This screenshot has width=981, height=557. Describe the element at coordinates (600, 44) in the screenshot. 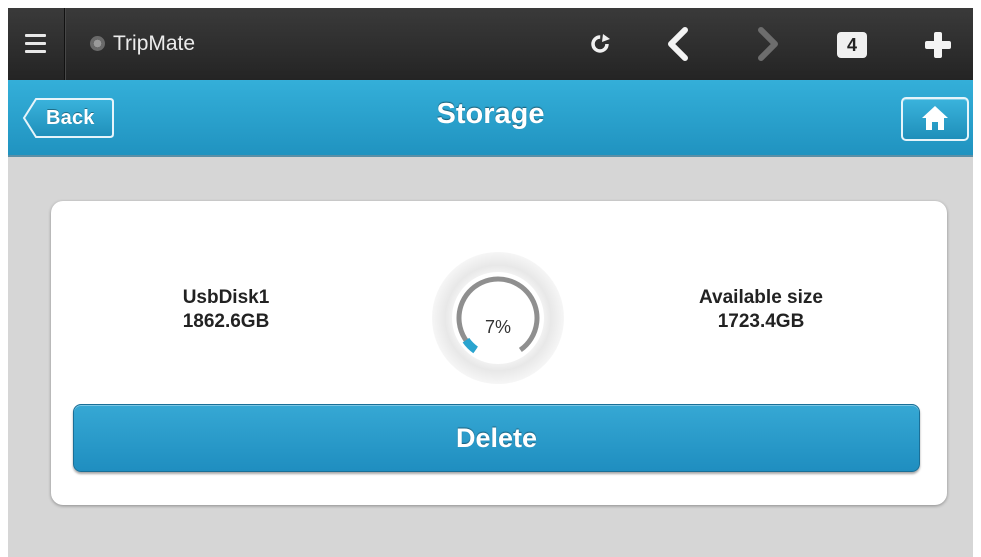

I see `reload-icon` at that location.